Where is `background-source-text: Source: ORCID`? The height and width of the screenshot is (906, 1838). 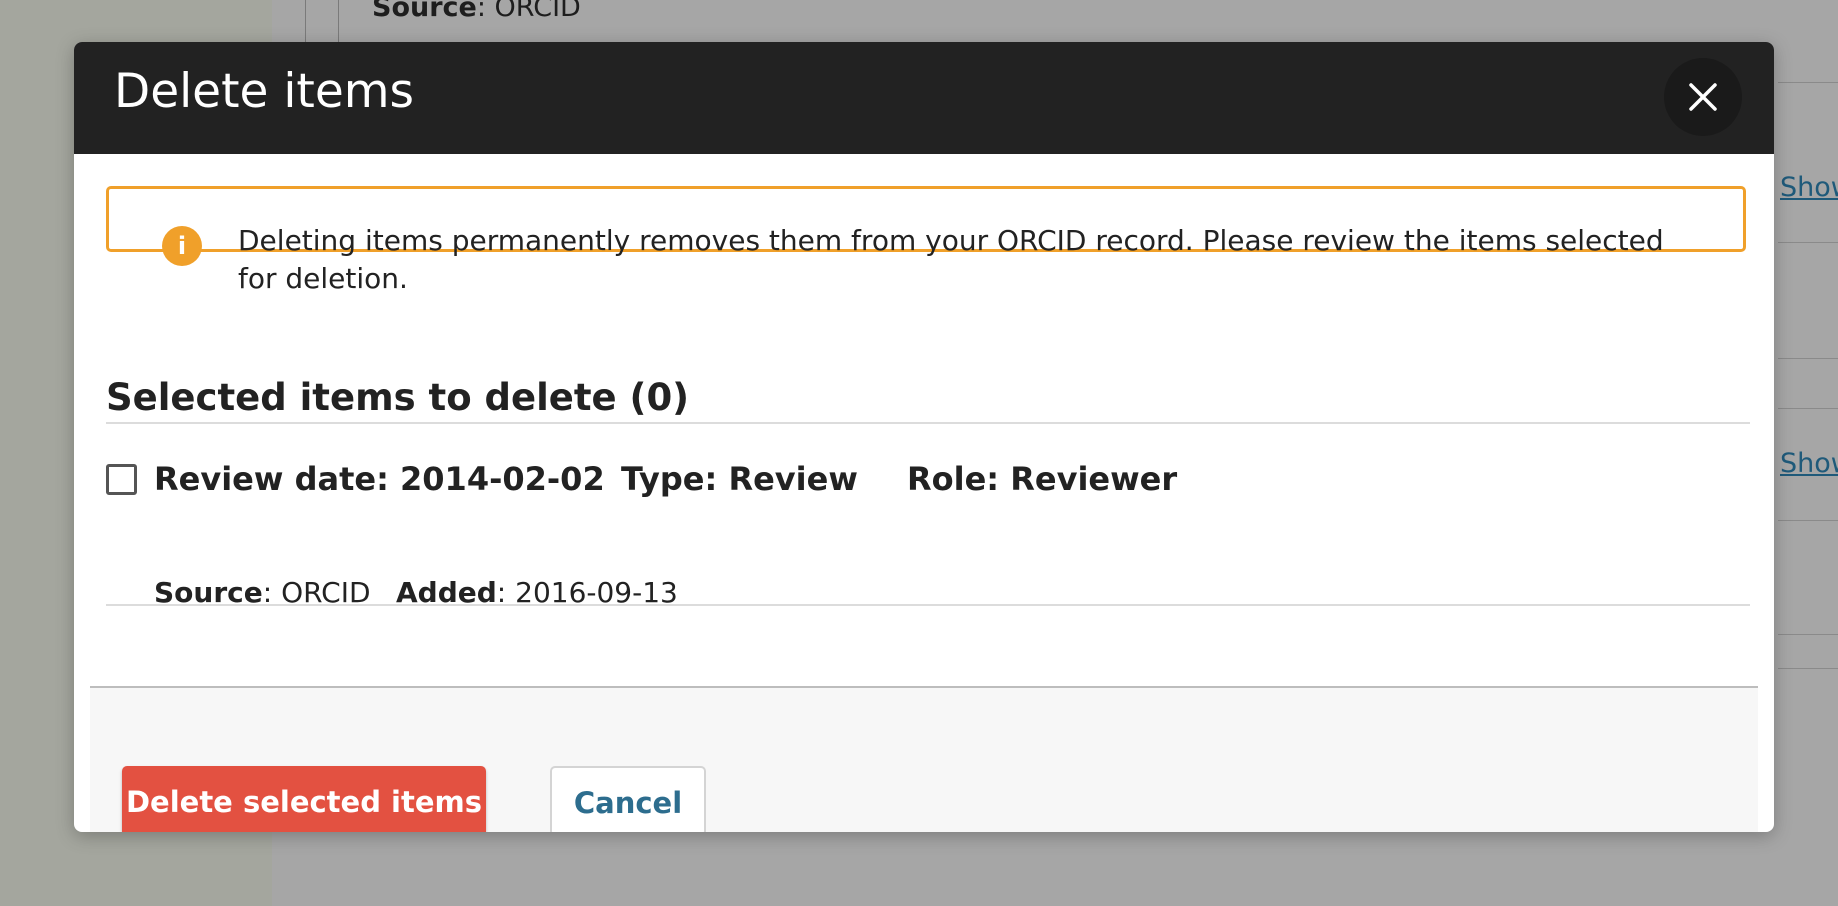
background-source-text: Source: ORCID is located at coordinates (476, 11).